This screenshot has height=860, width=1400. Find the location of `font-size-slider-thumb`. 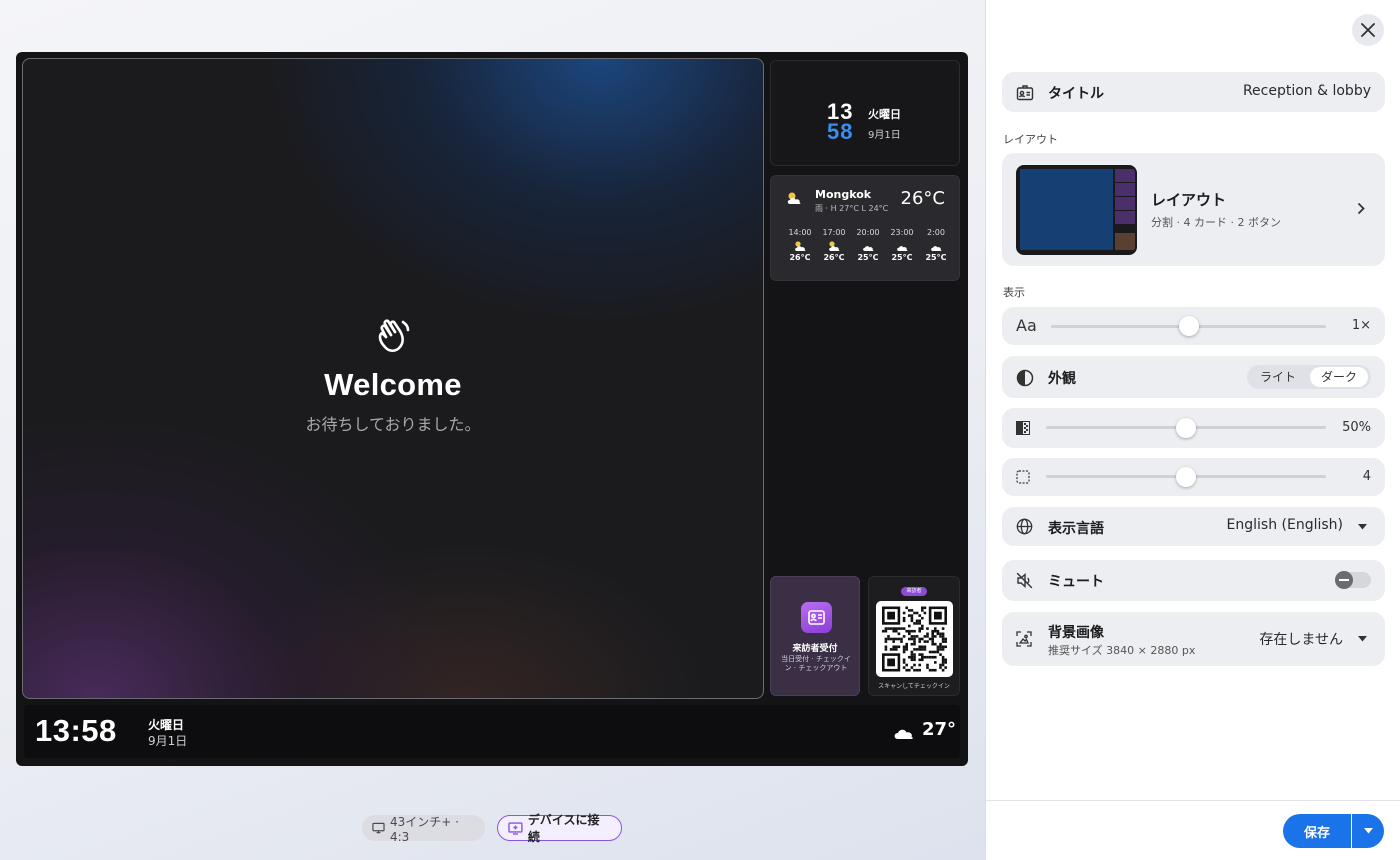

font-size-slider-thumb is located at coordinates (1188, 326).